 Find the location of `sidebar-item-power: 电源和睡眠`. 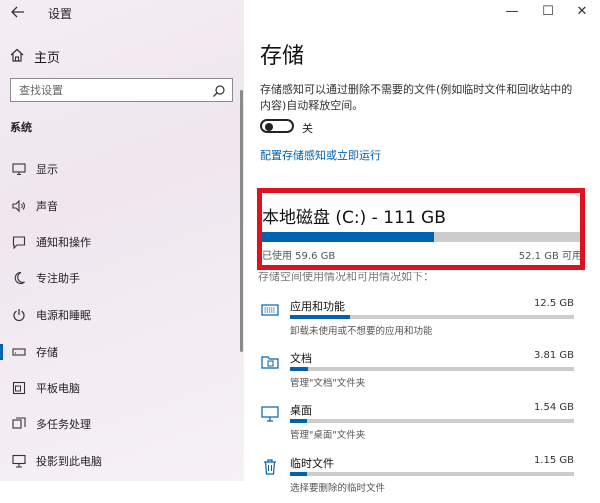

sidebar-item-power: 电源和睡眠 is located at coordinates (120, 315).